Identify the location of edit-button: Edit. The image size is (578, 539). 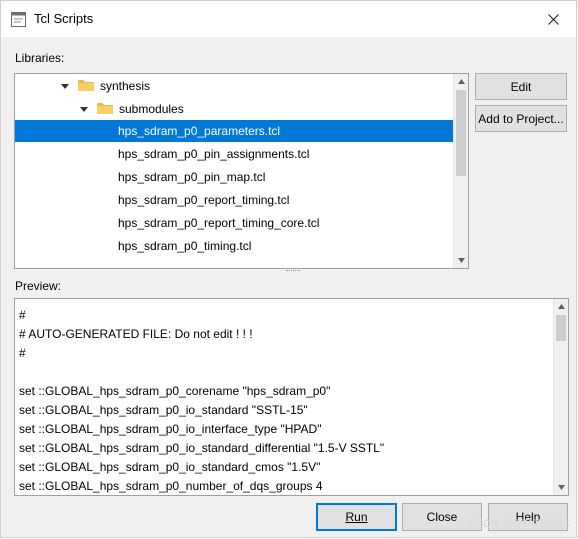
(521, 86).